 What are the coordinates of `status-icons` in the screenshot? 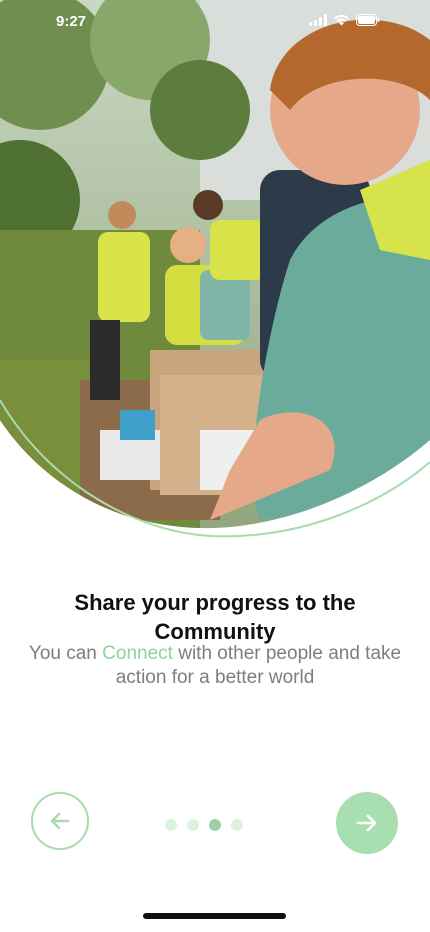 It's located at (344, 20).